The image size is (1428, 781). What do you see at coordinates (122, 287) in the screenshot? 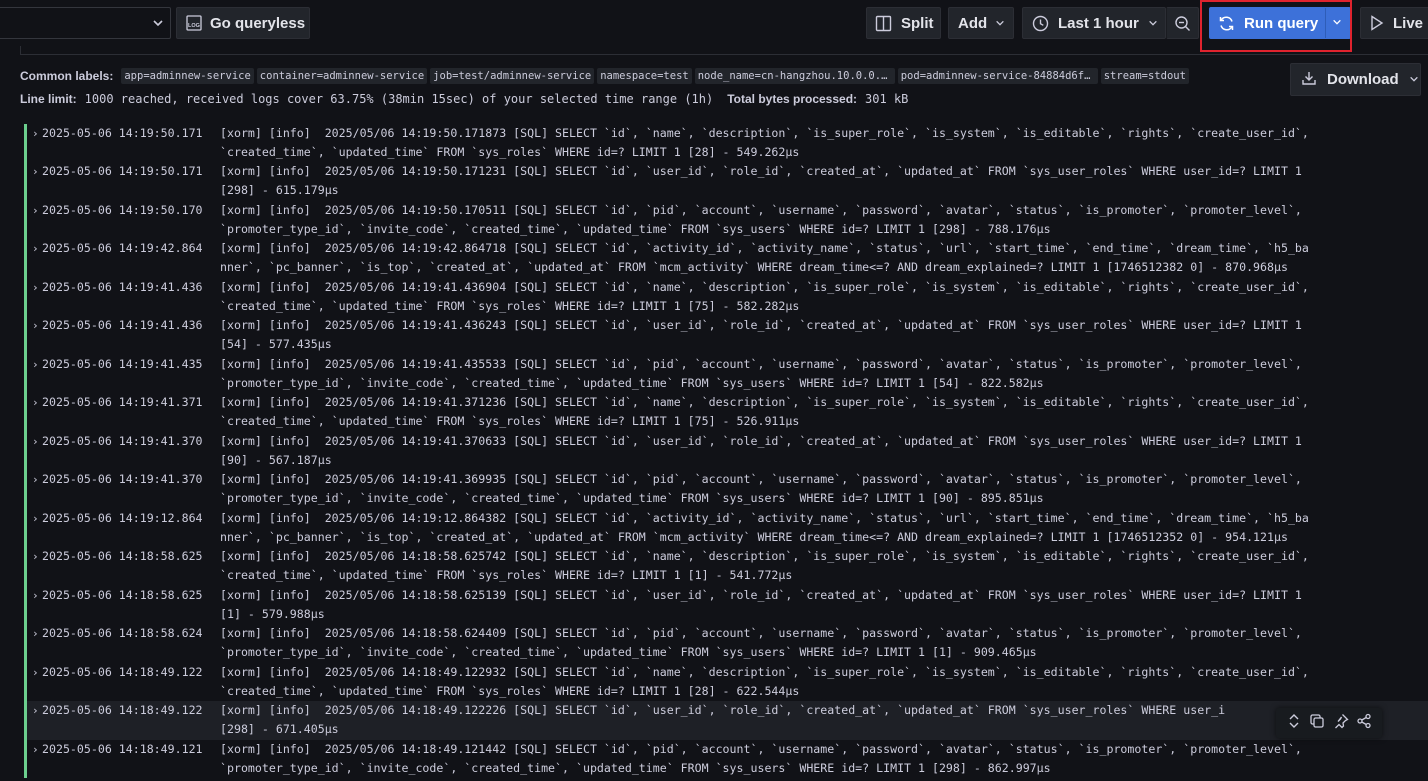
I see `log-timestamp: 2025-05-06 14:19:41.436` at bounding box center [122, 287].